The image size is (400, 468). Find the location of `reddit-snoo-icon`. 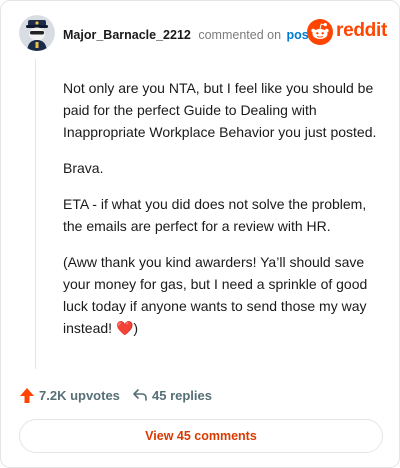

reddit-snoo-icon is located at coordinates (320, 32).